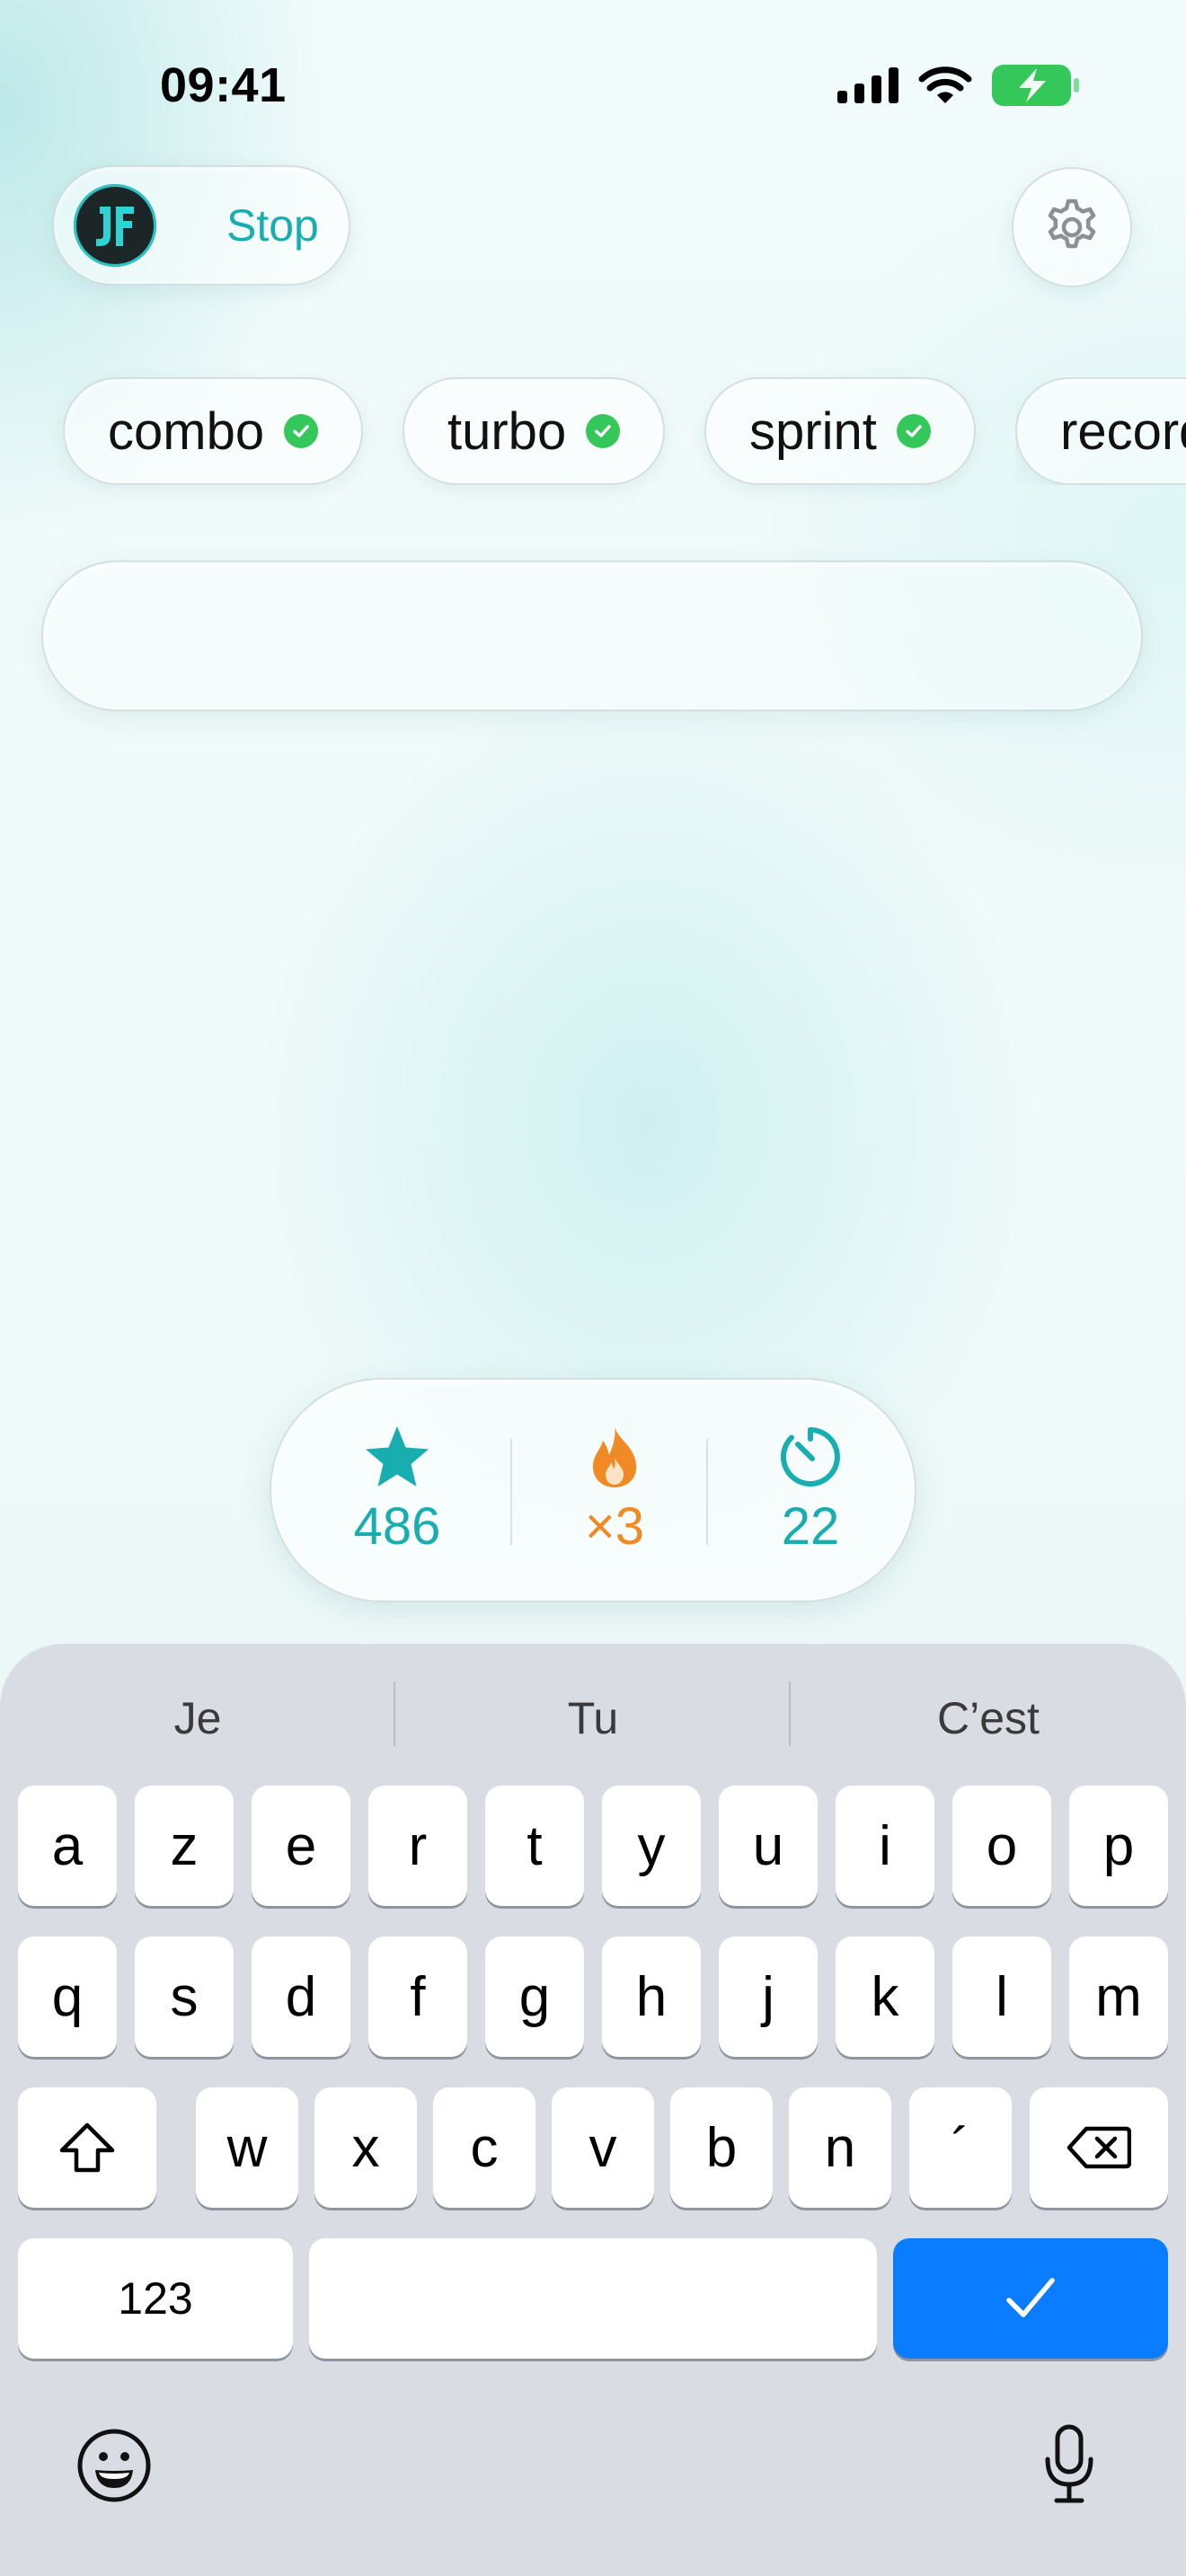 The height and width of the screenshot is (2576, 1186). Describe the element at coordinates (301, 1846) in the screenshot. I see `key-e: e` at that location.